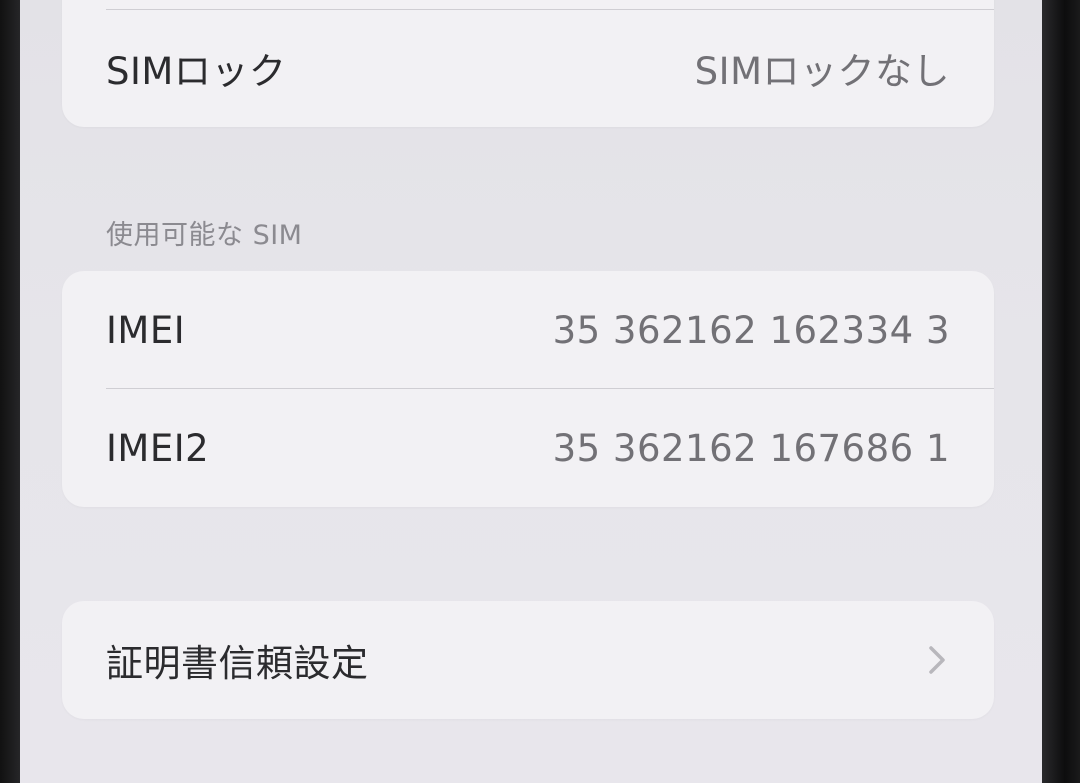 This screenshot has height=783, width=1080. Describe the element at coordinates (146, 330) in the screenshot. I see `imei-label: IMEI` at that location.